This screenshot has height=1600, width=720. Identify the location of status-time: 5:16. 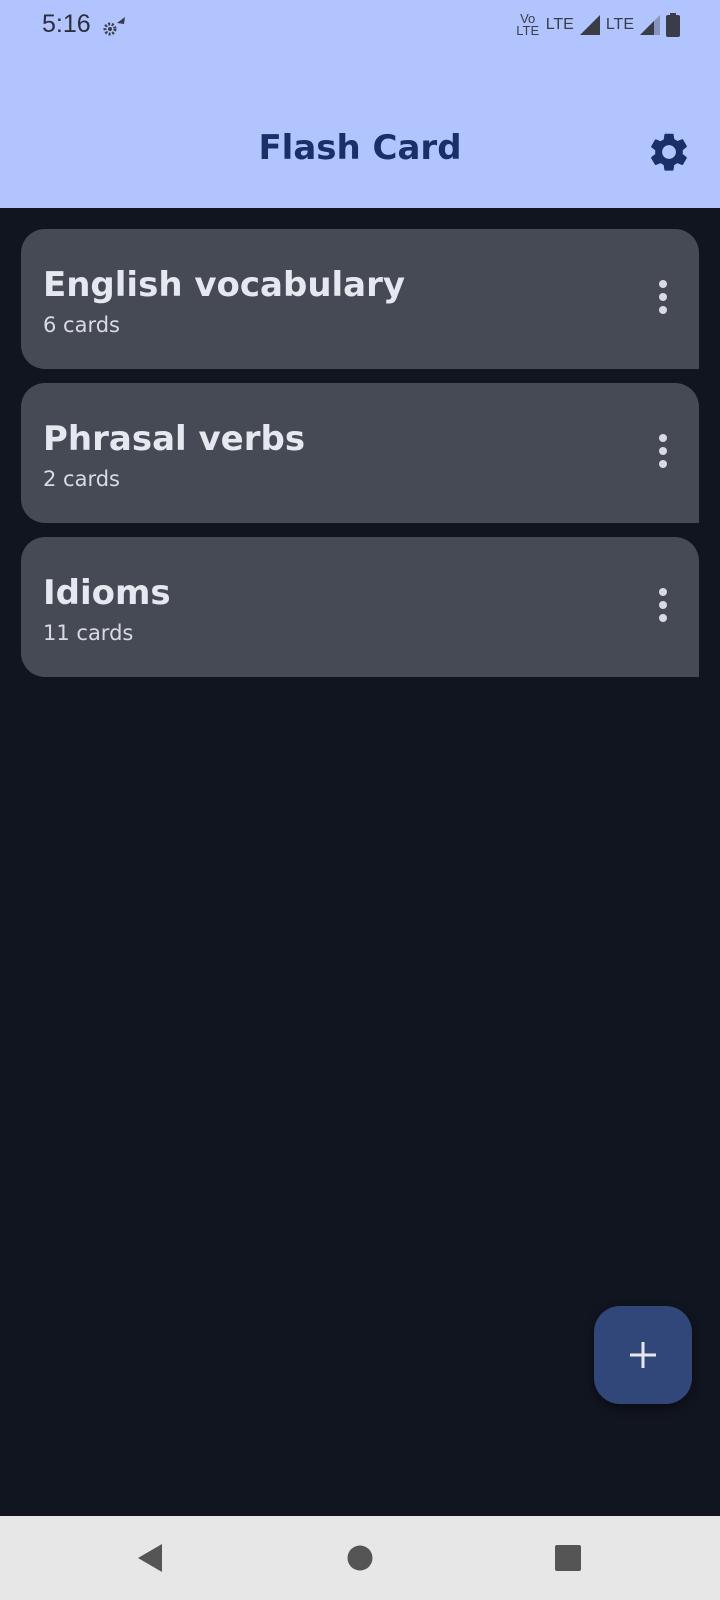
(66, 24).